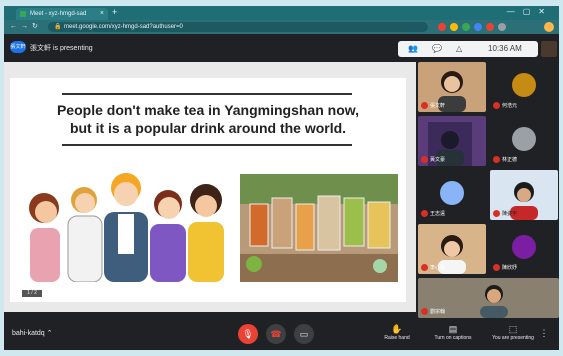  Describe the element at coordinates (281, 13) in the screenshot. I see `browser-tab-bar: Meet - xyz-hmgd-sad × + —▢✕` at that location.